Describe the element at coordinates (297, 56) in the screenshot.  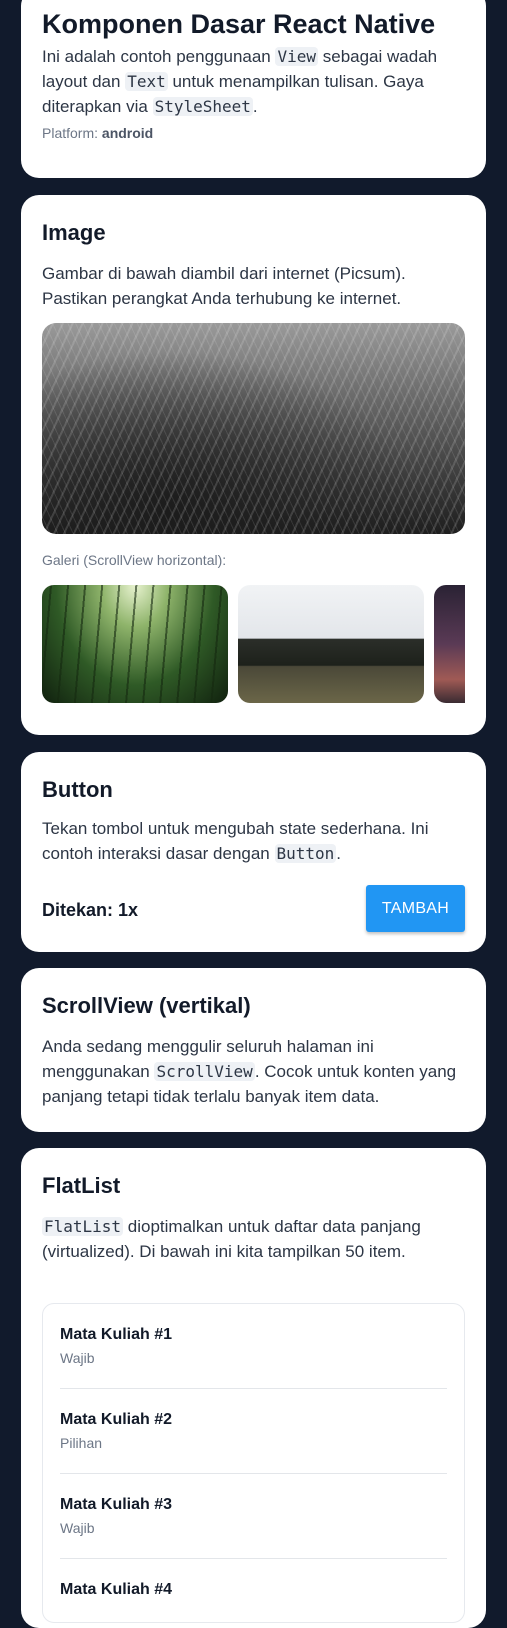
I see `code-view: View` at that location.